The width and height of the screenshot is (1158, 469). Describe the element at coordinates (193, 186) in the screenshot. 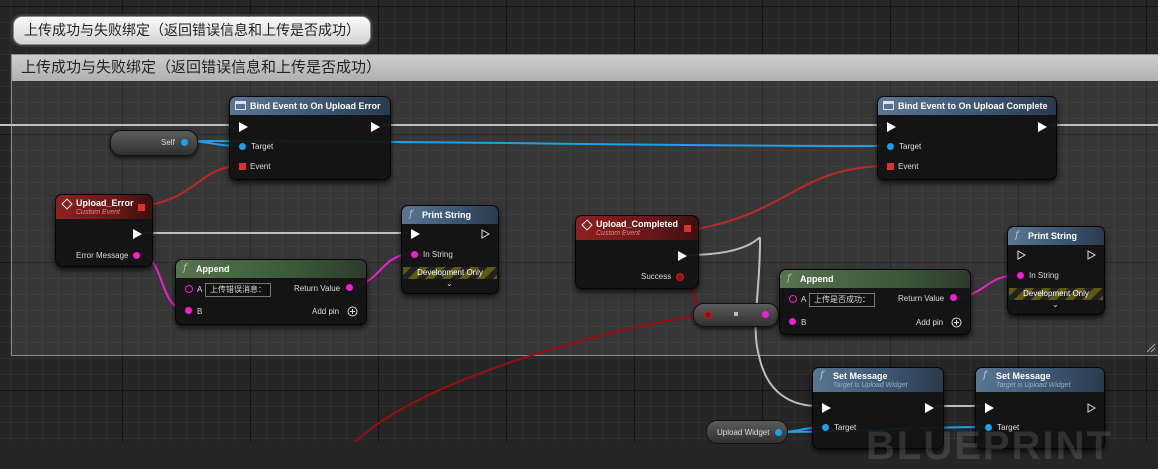

I see `delegate-wire-error` at that location.